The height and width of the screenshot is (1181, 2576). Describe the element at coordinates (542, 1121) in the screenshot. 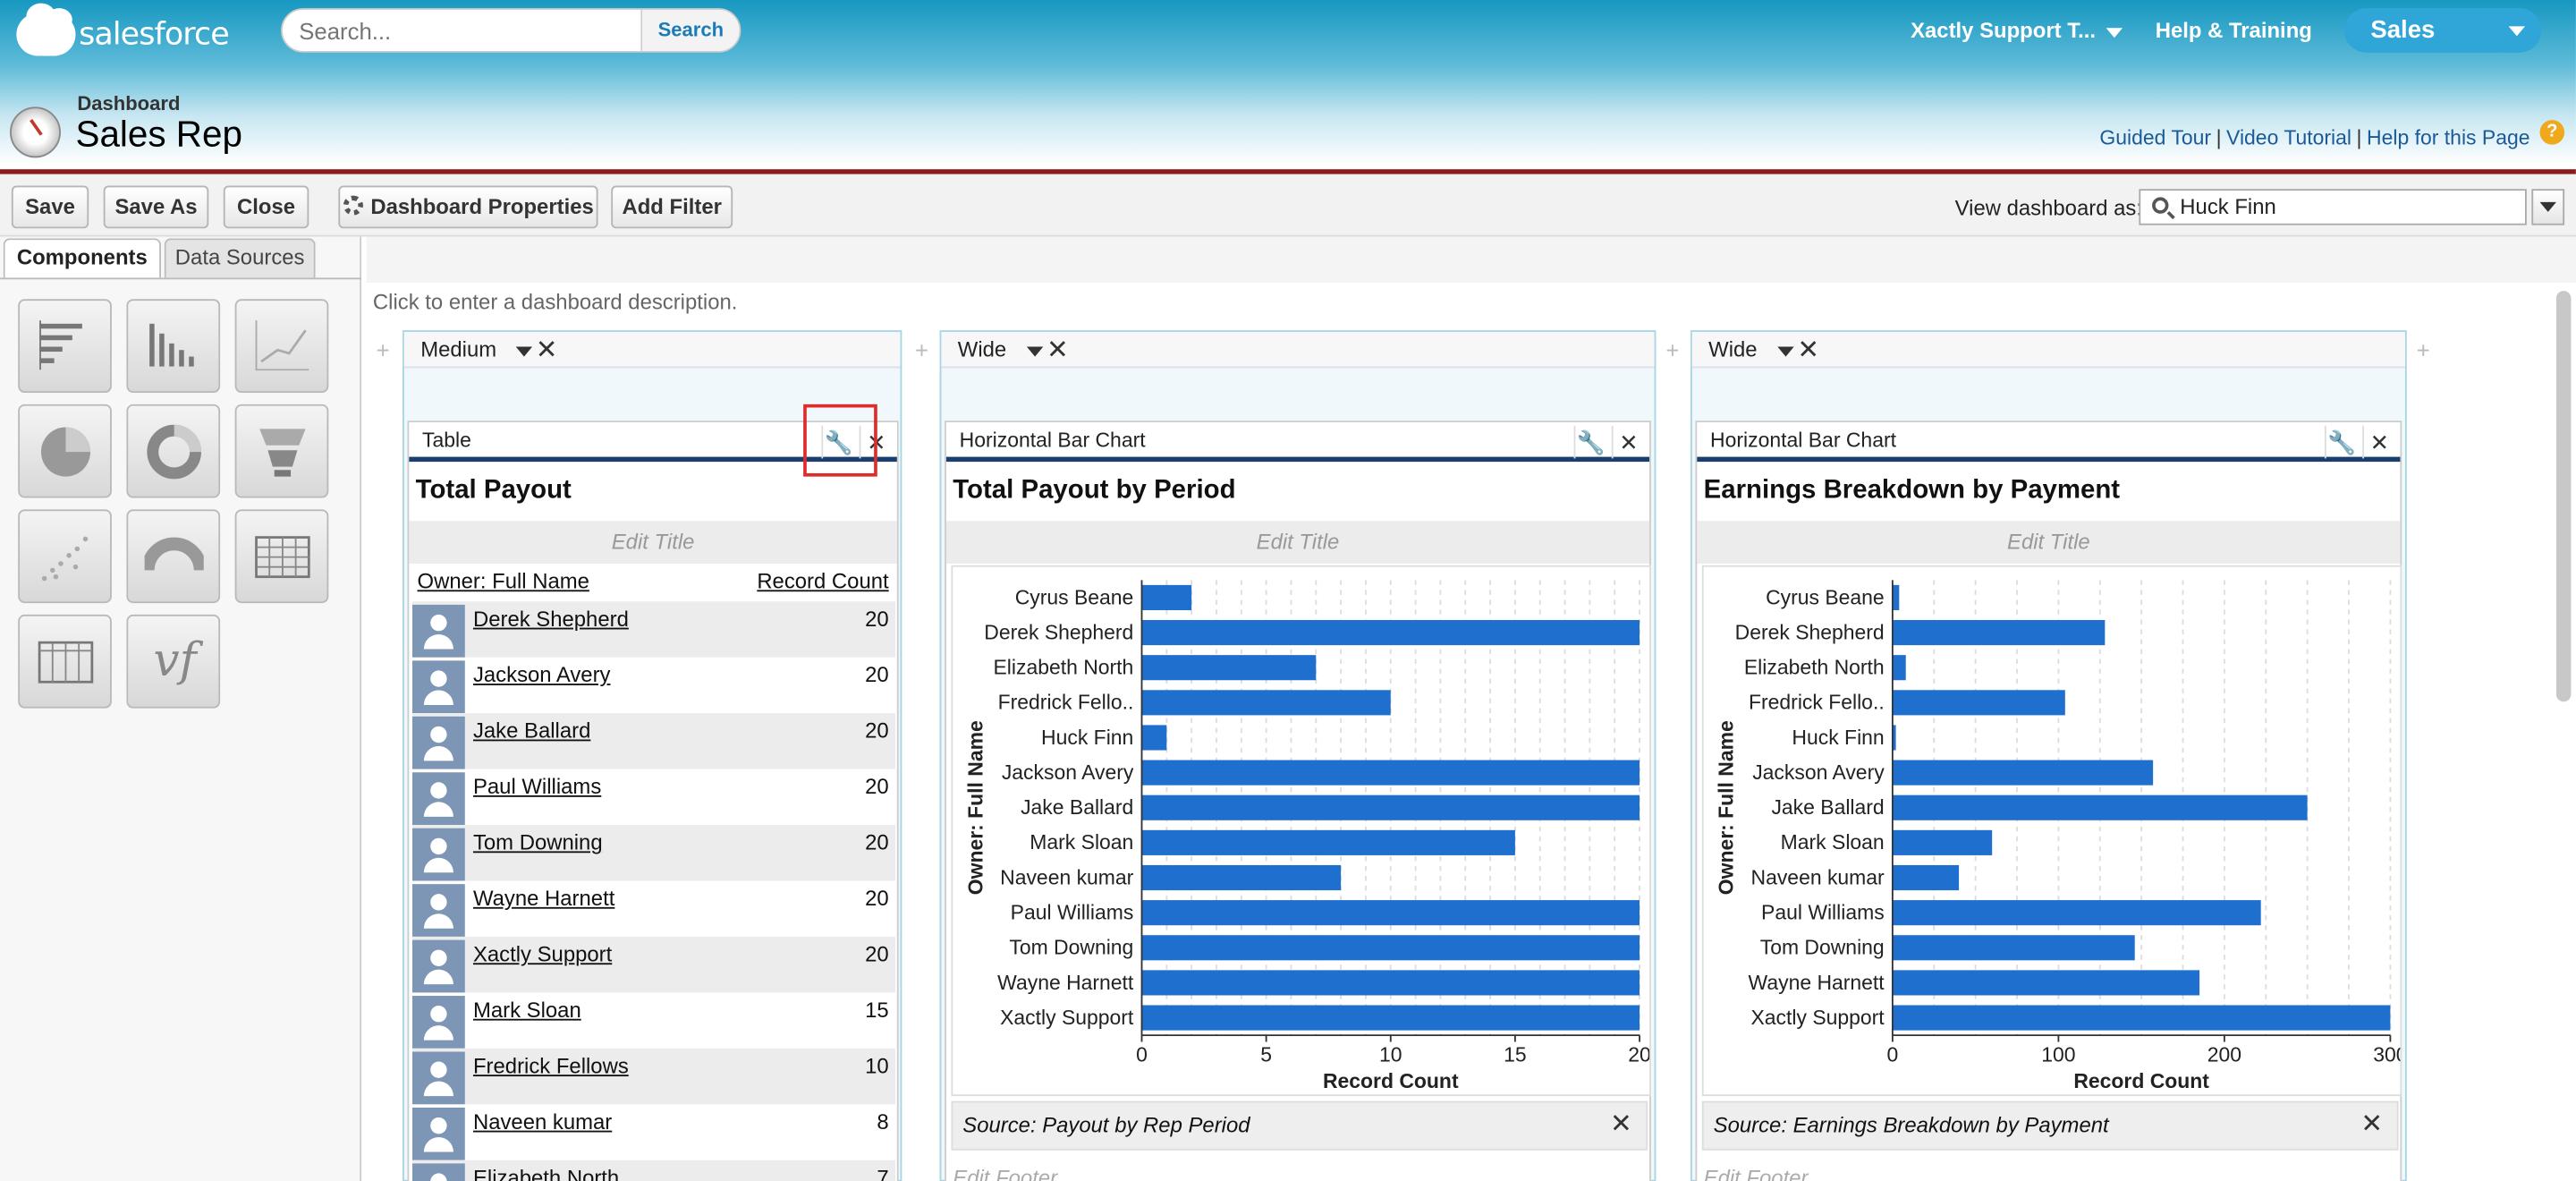

I see `owner-name-link: Naveen kumar` at that location.